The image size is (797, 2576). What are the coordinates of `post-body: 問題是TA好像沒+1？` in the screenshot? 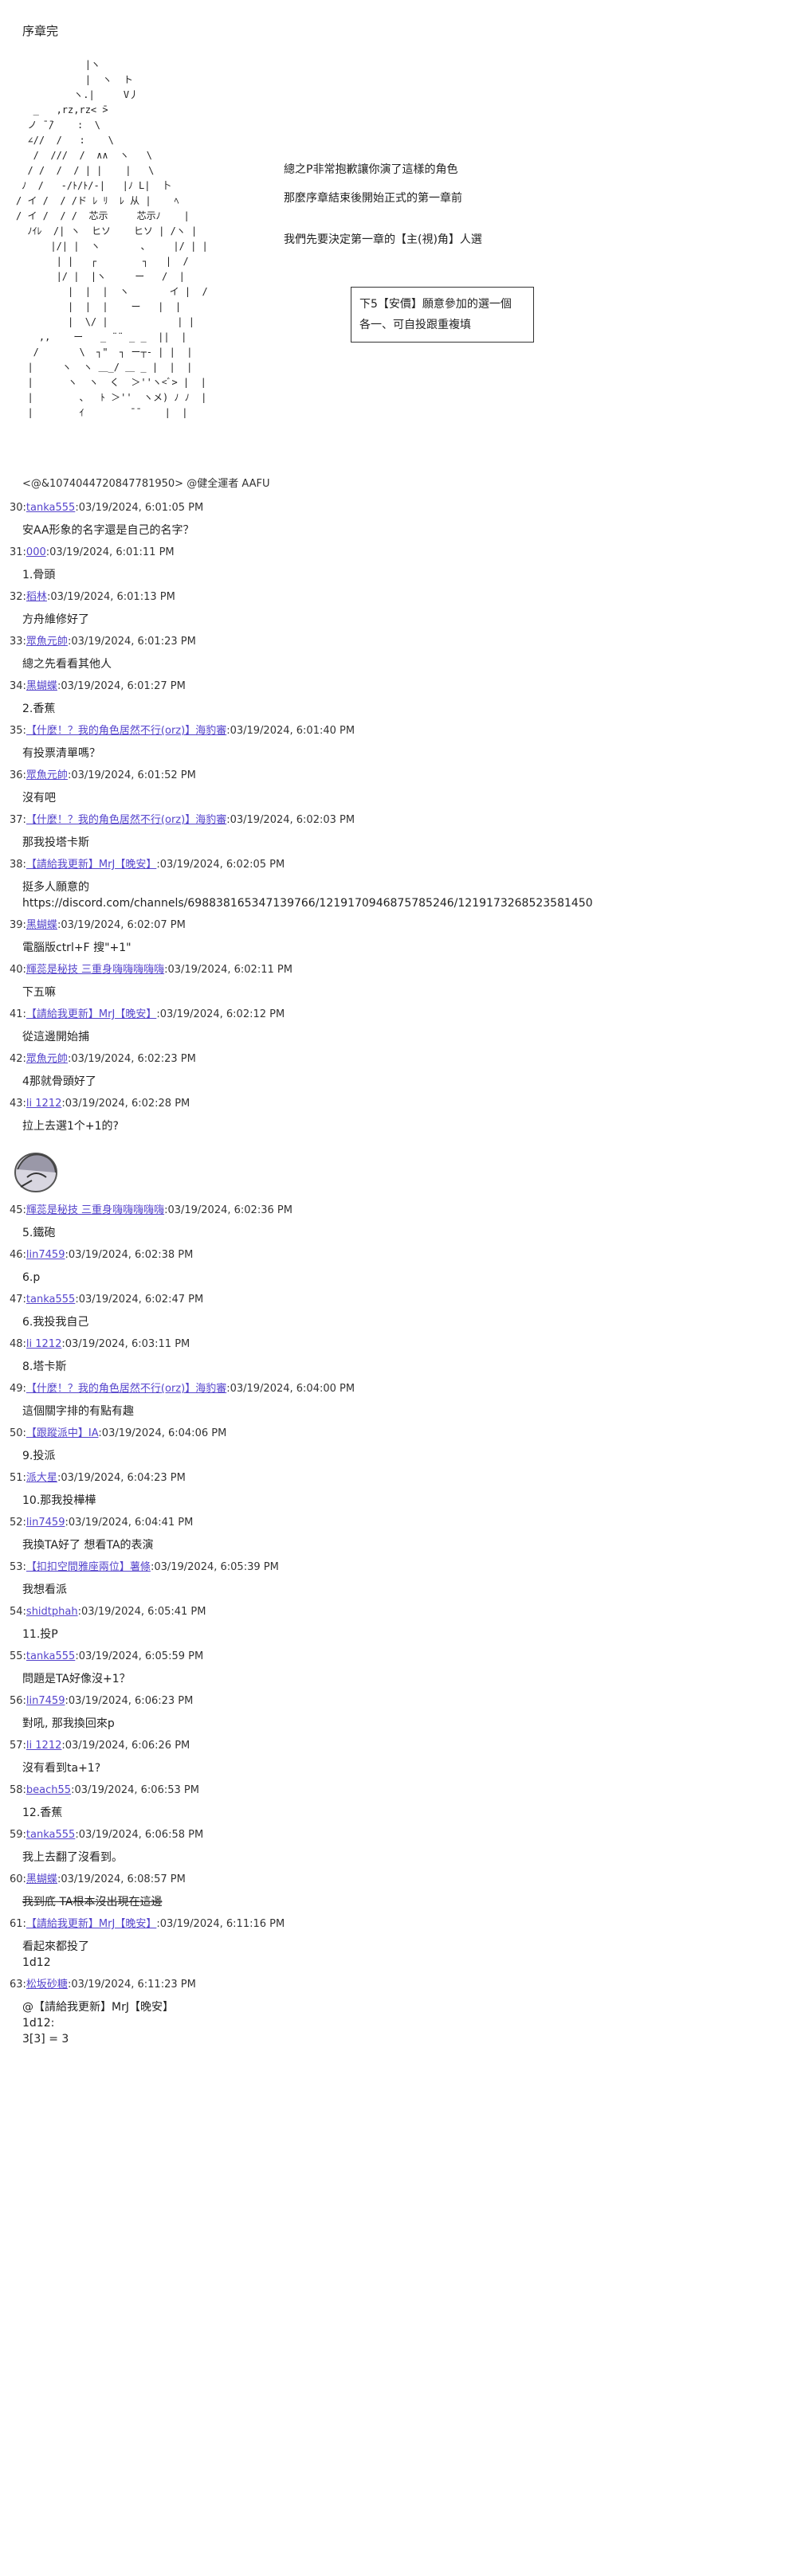 It's located at (76, 1679).